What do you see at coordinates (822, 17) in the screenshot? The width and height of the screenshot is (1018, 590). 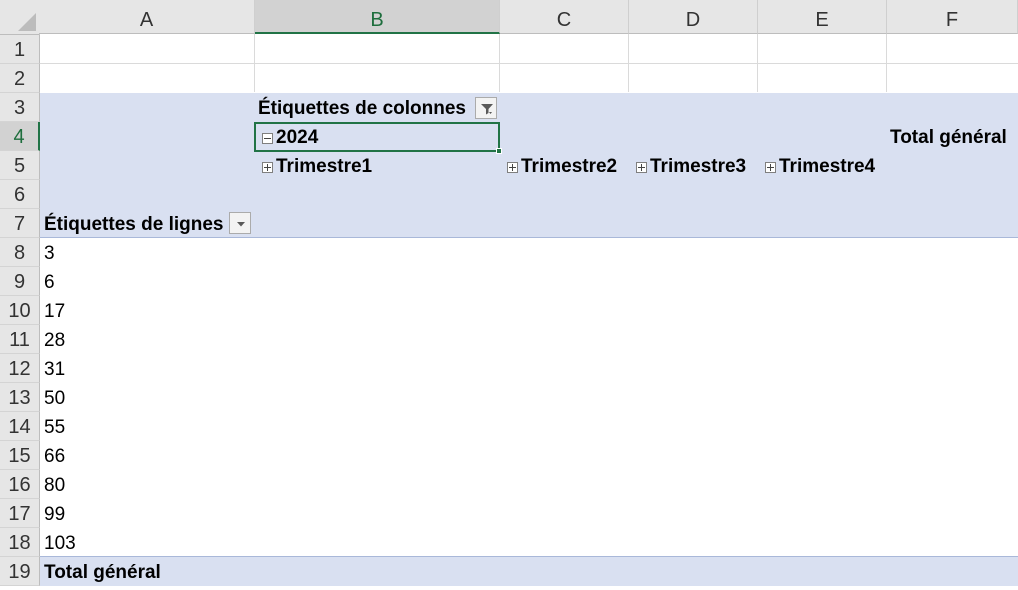 I see `column-header-e: E` at bounding box center [822, 17].